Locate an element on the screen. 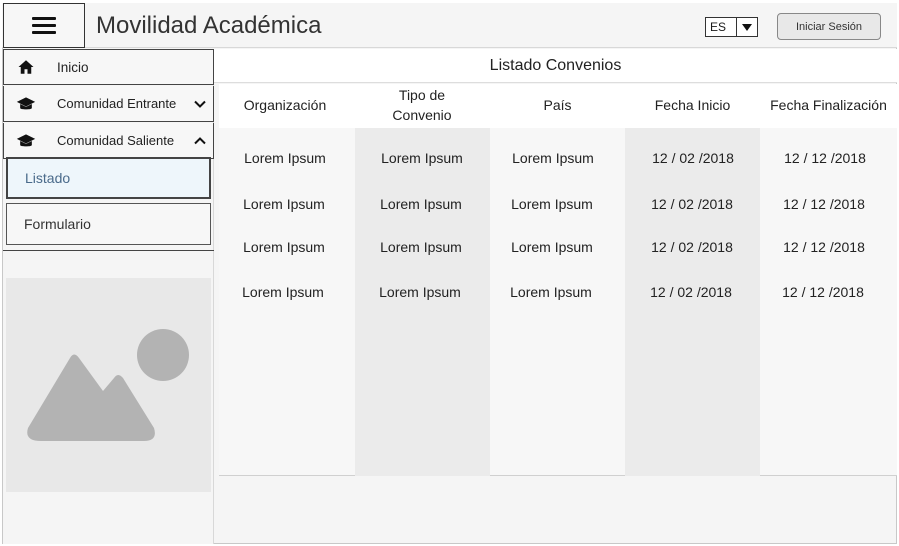  sidebar-item-label: Inicio is located at coordinates (73, 67).